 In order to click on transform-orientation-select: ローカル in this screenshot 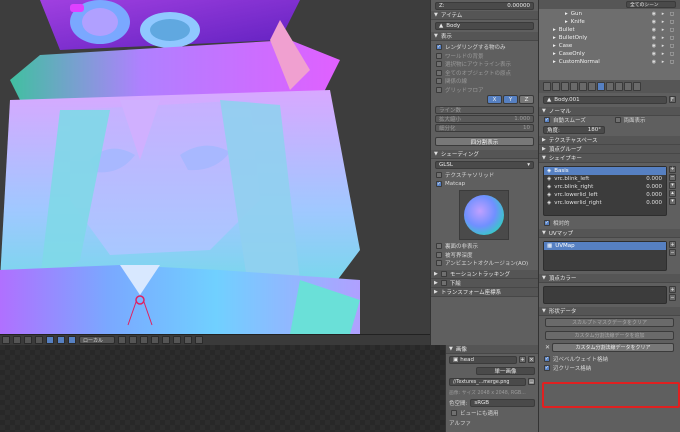, I will do `click(97, 340)`.